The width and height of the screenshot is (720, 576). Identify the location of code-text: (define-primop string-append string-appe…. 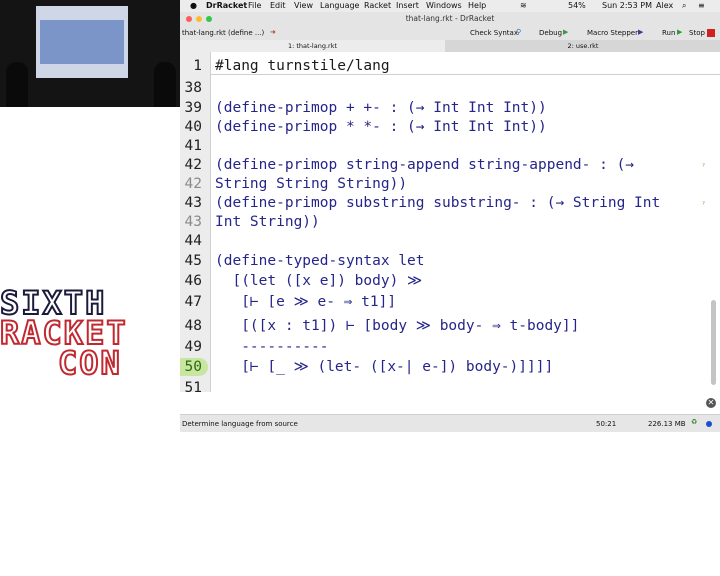
(425, 165).